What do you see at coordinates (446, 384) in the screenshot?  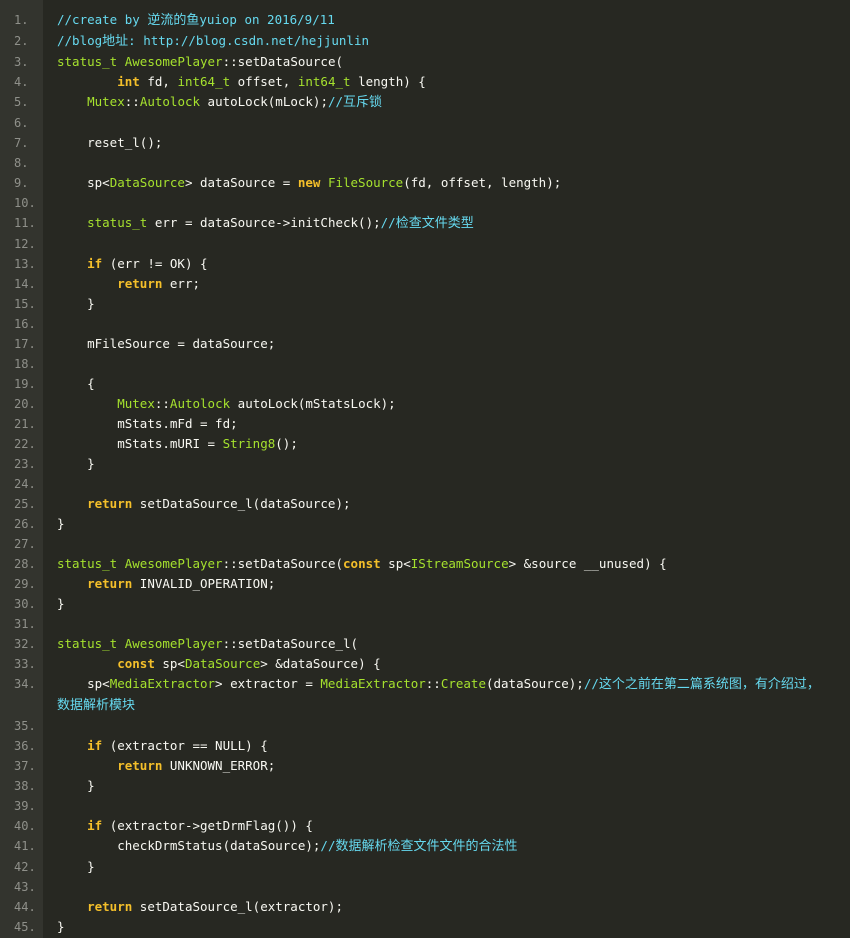 I see `line-code: {` at bounding box center [446, 384].